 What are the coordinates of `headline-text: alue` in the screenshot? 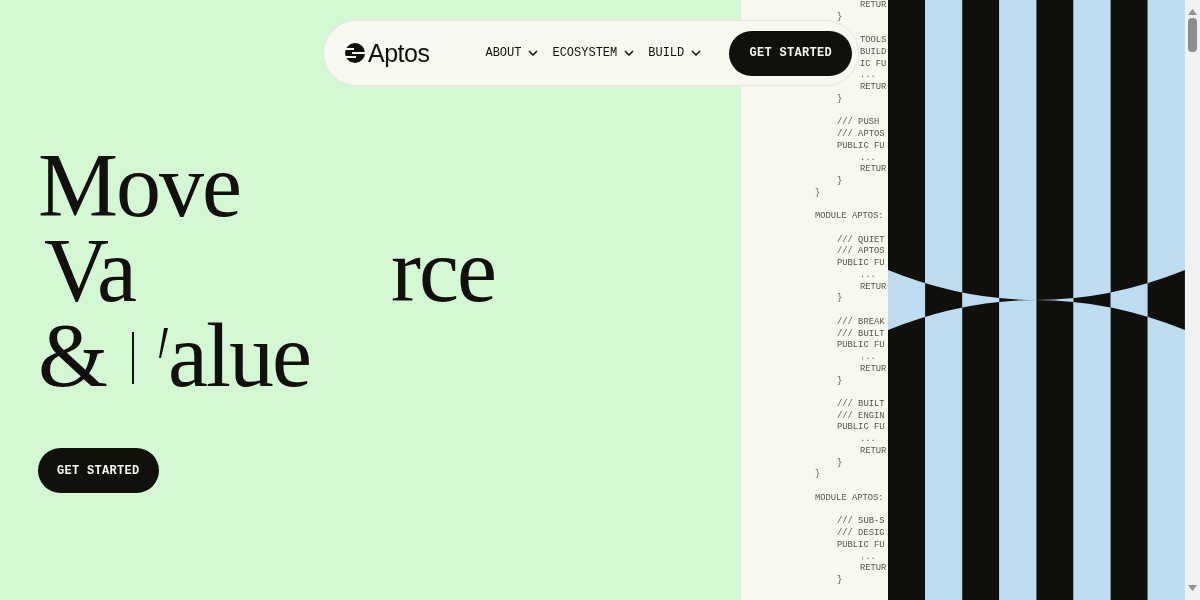 It's located at (239, 355).